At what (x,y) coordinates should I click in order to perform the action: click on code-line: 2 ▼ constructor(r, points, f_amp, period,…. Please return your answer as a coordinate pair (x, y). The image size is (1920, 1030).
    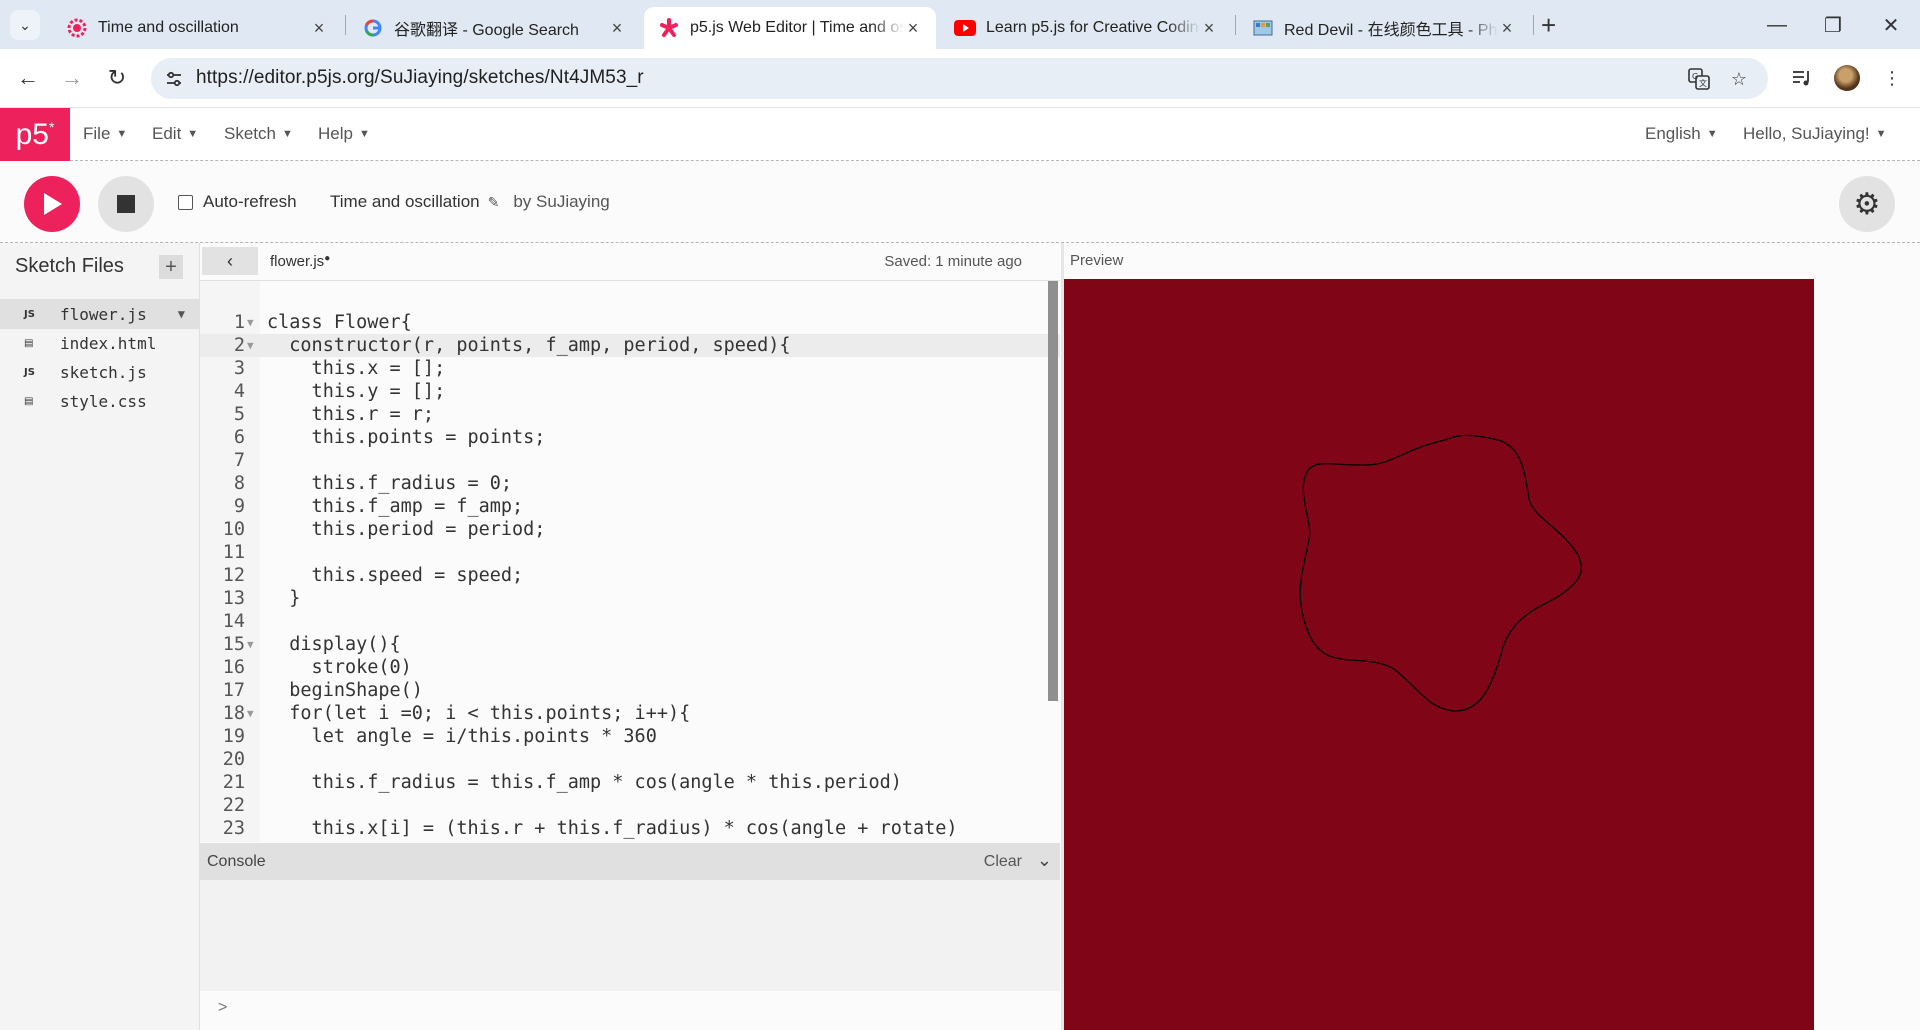
    Looking at the image, I should click on (630, 345).